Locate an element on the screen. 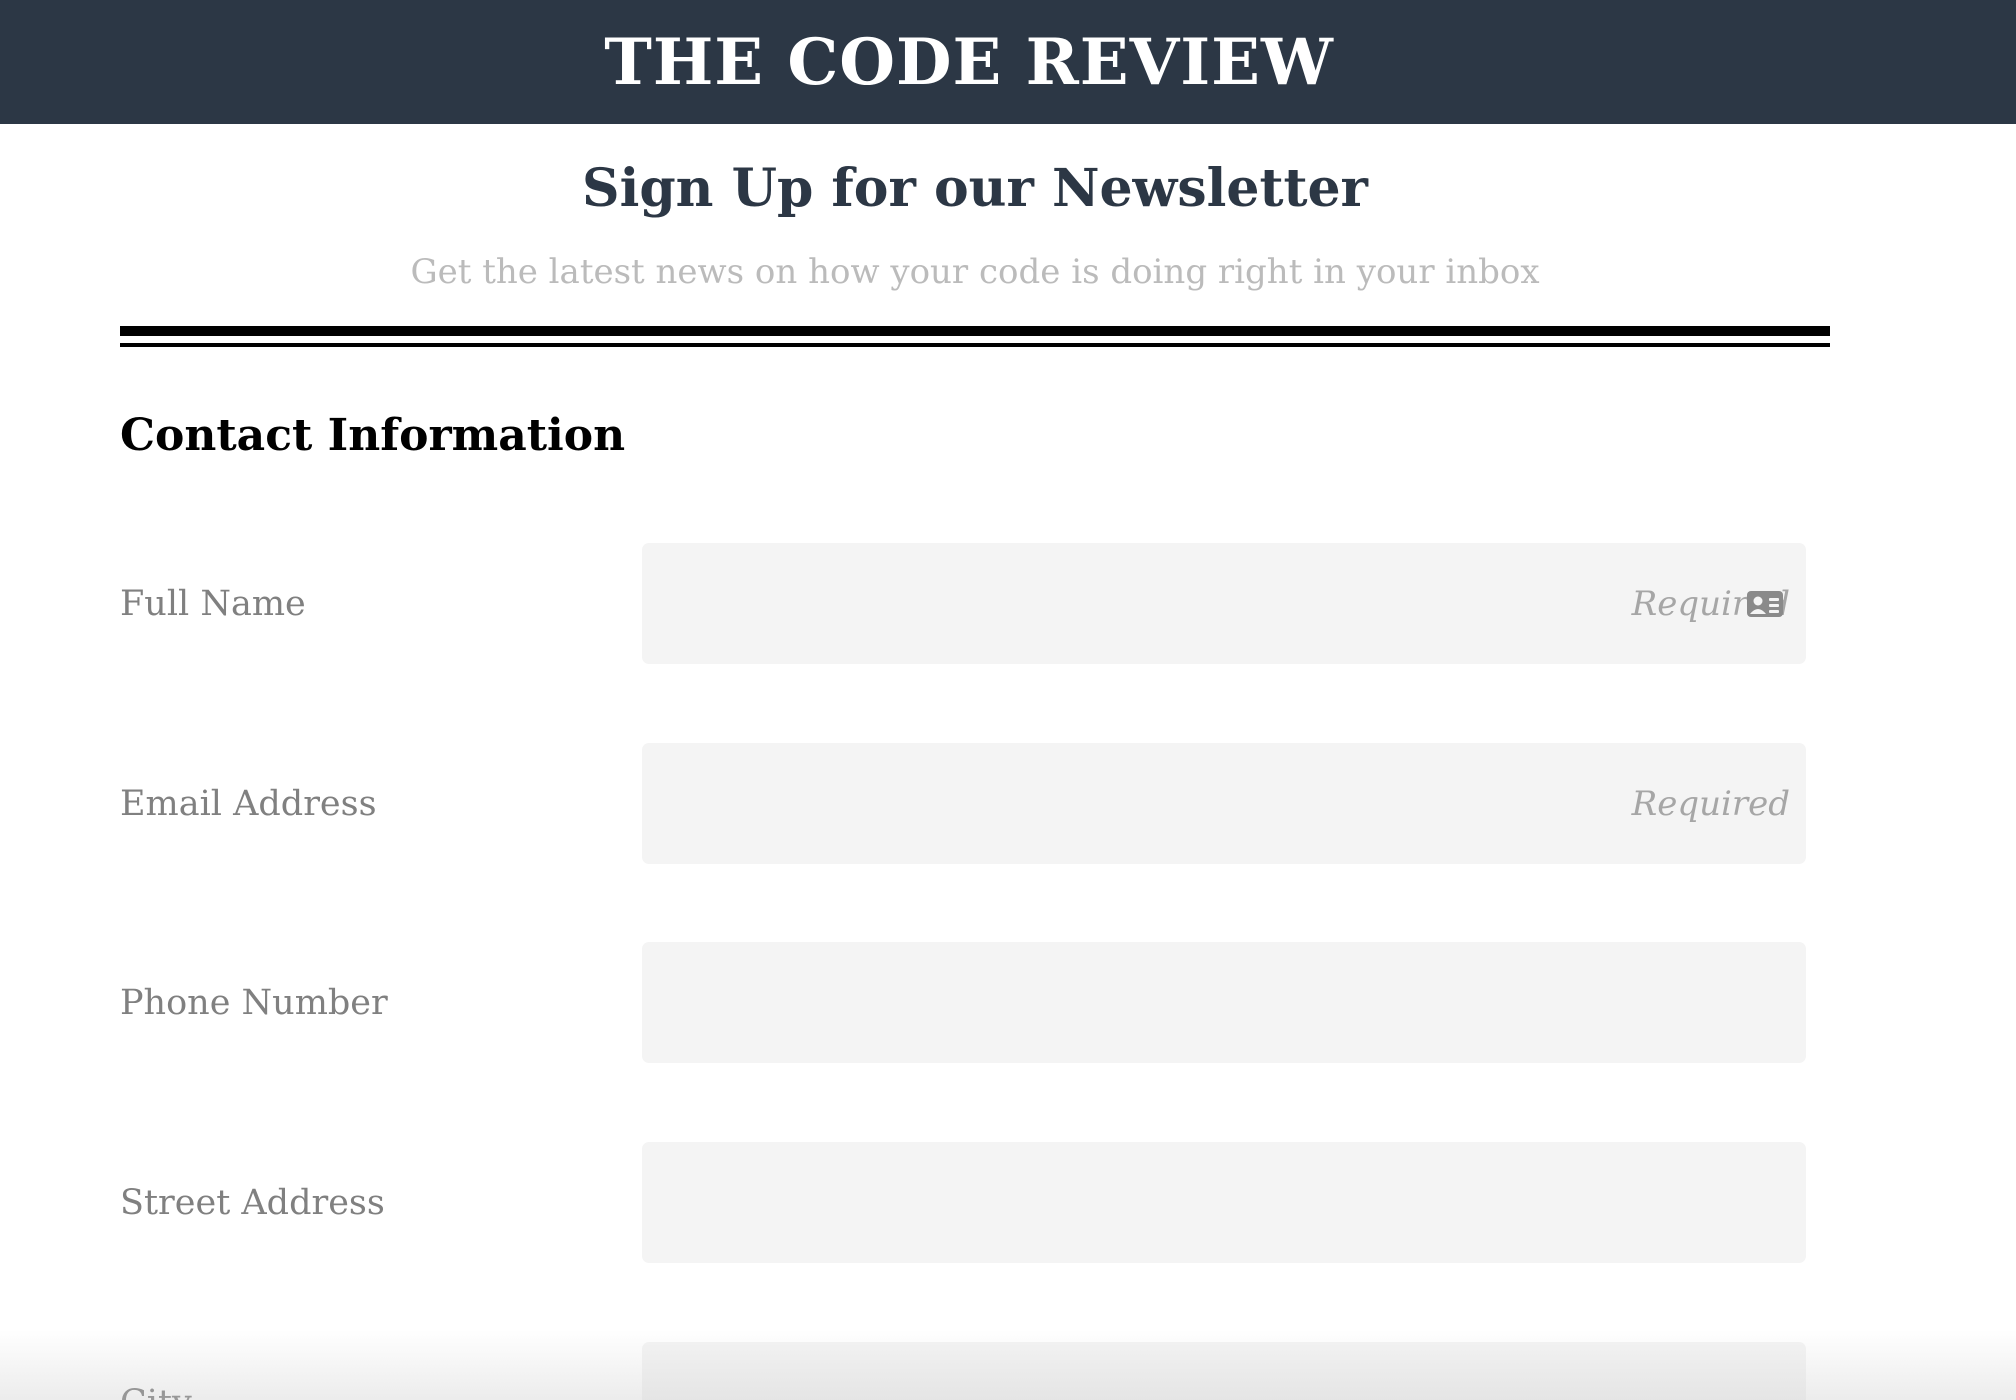 The width and height of the screenshot is (2016, 1400). contact-card-icon is located at coordinates (1765, 604).